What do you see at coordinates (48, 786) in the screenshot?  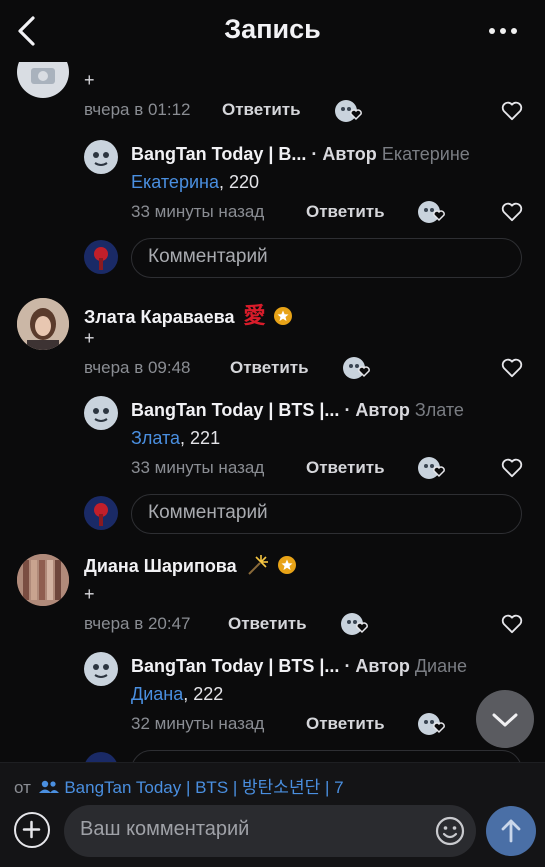 I see `group-icon` at bounding box center [48, 786].